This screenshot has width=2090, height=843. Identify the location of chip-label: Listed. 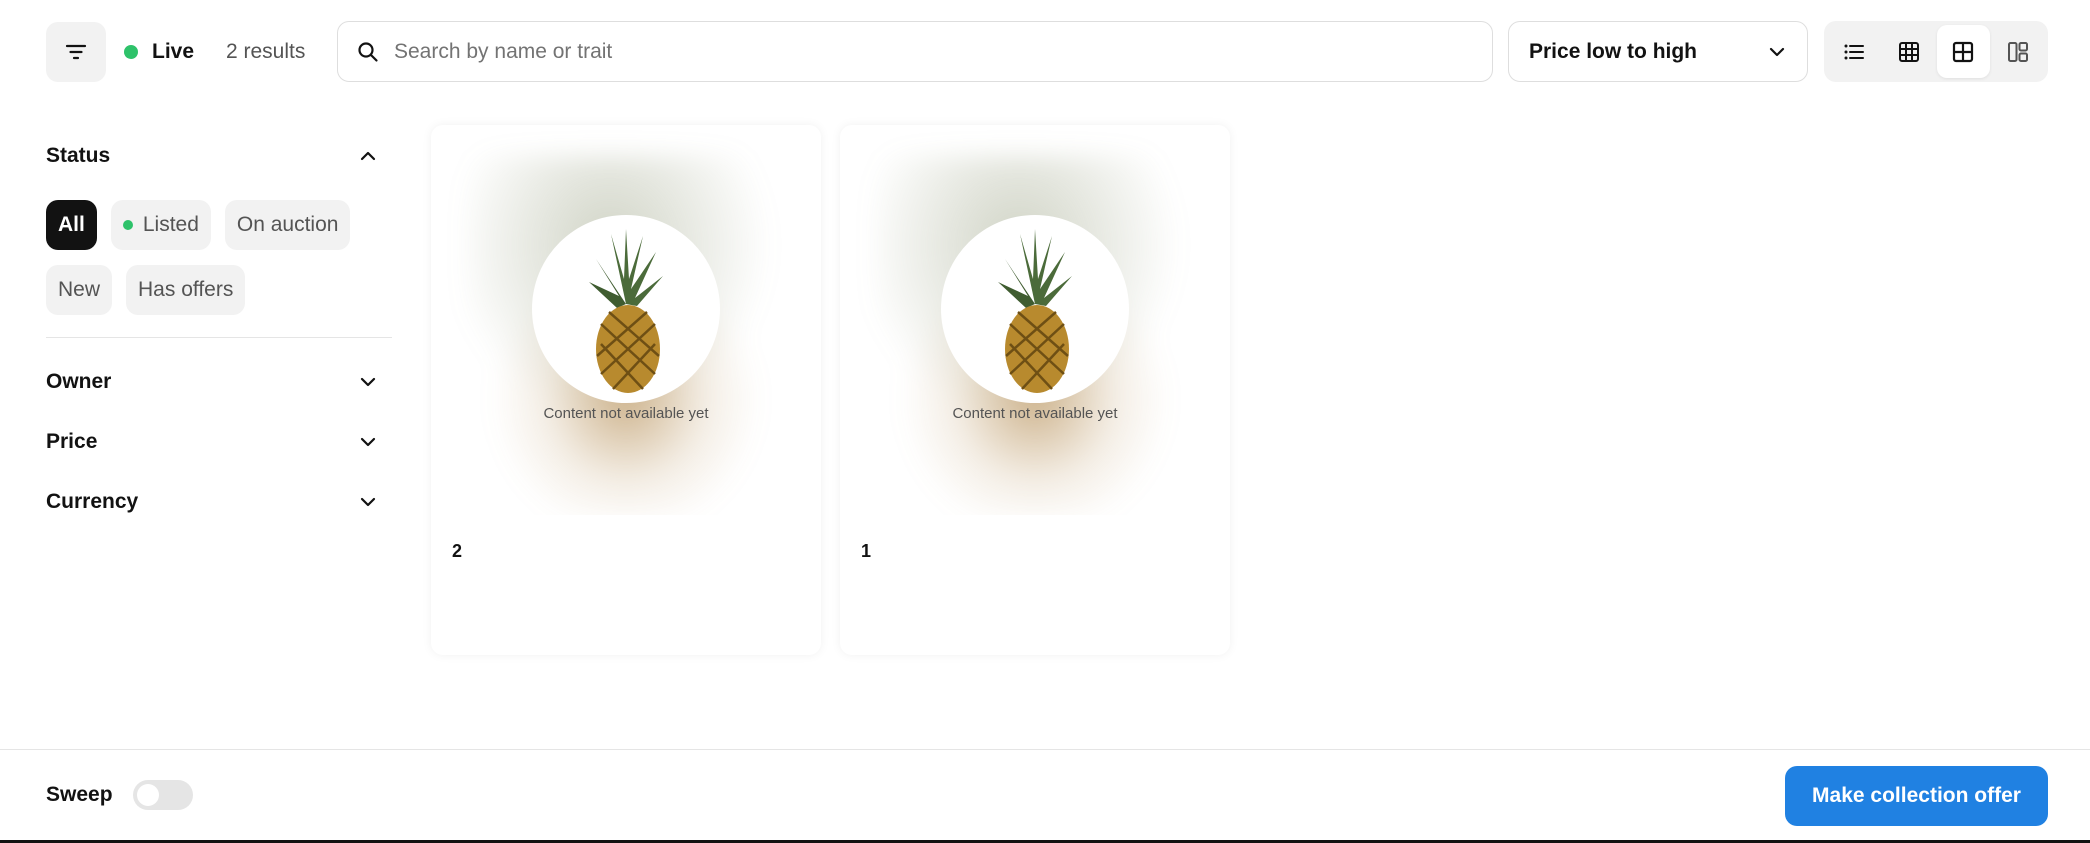
(170, 224).